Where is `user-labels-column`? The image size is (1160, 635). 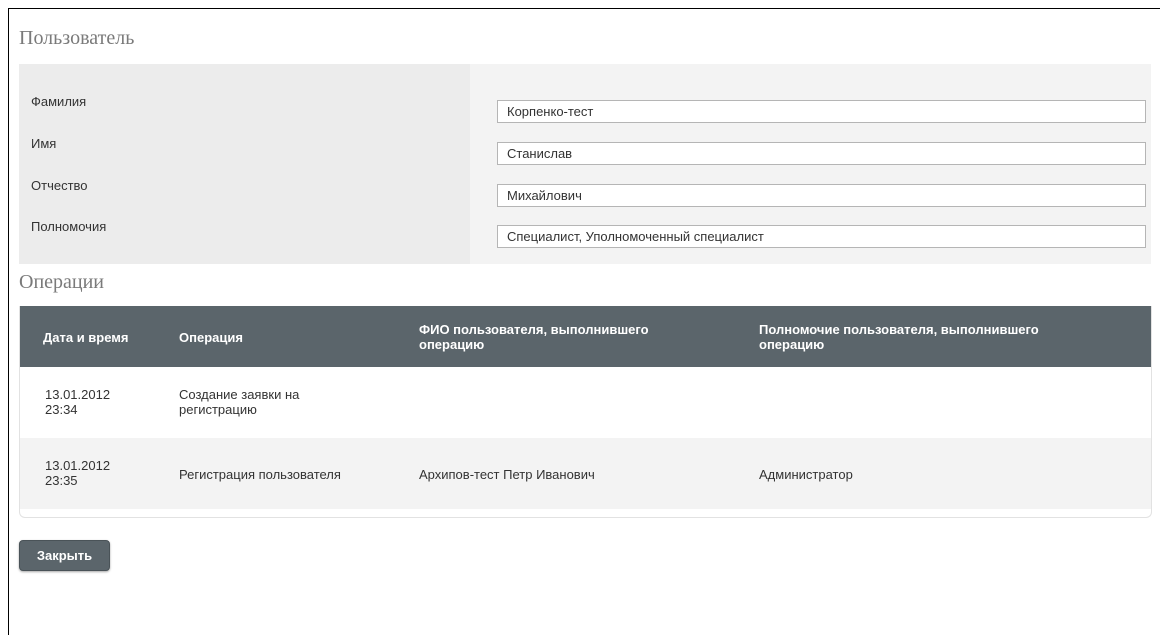
user-labels-column is located at coordinates (244, 164).